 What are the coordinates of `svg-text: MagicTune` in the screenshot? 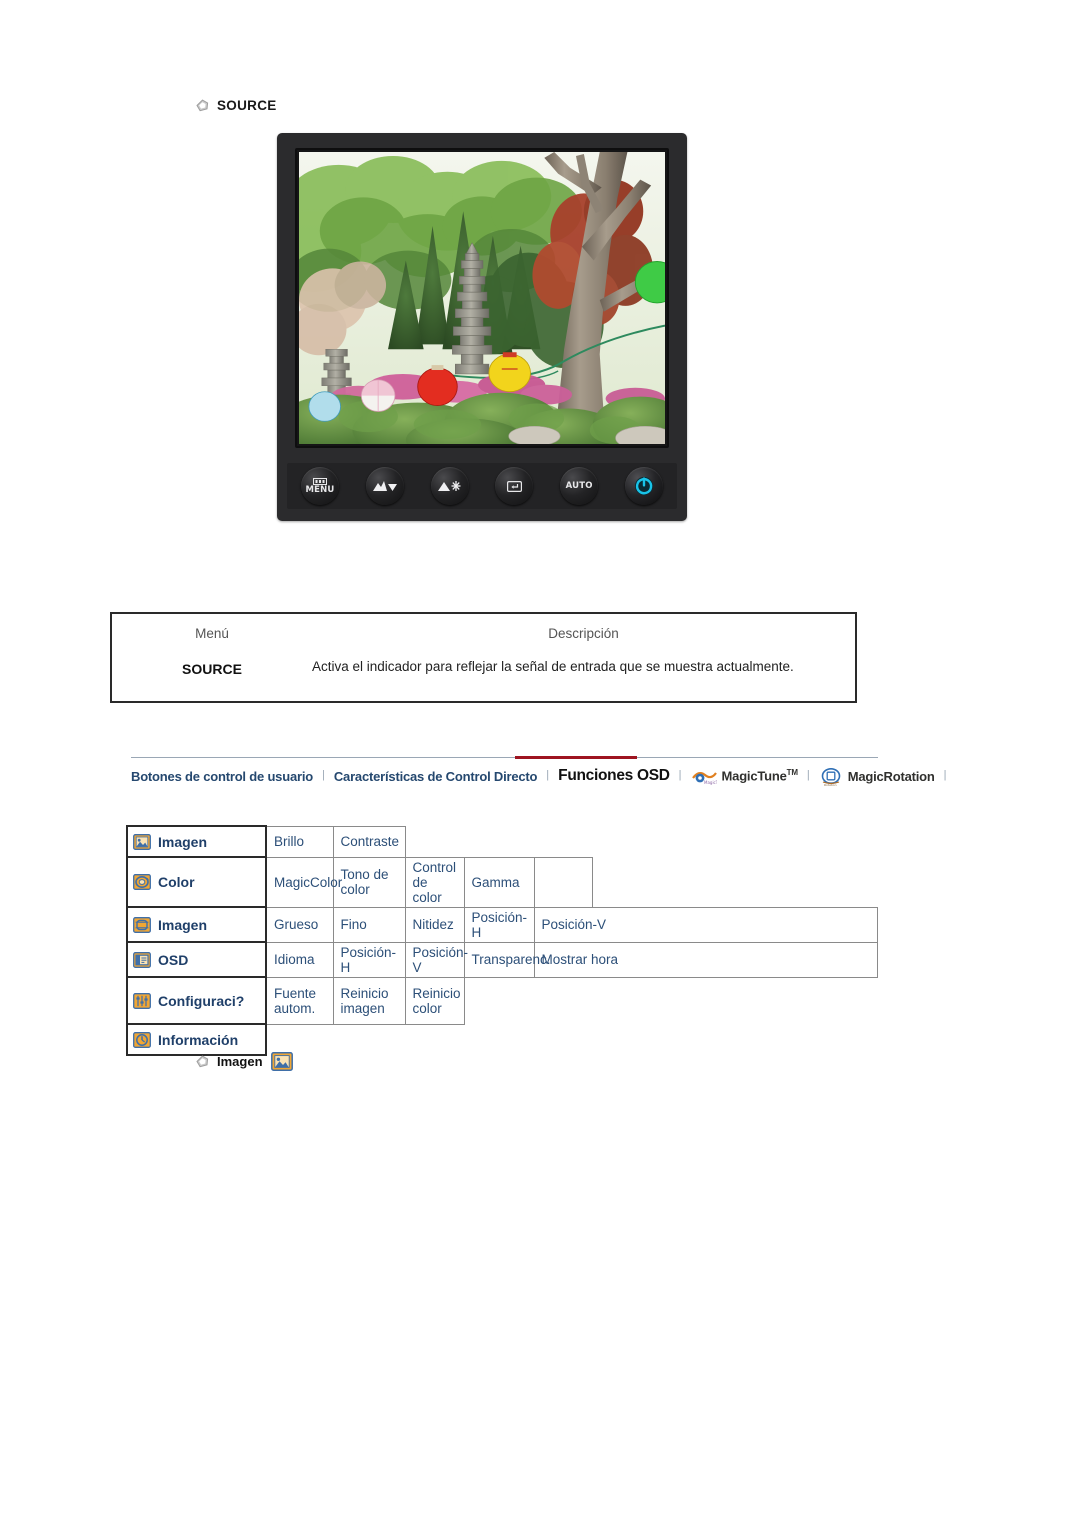 It's located at (710, 782).